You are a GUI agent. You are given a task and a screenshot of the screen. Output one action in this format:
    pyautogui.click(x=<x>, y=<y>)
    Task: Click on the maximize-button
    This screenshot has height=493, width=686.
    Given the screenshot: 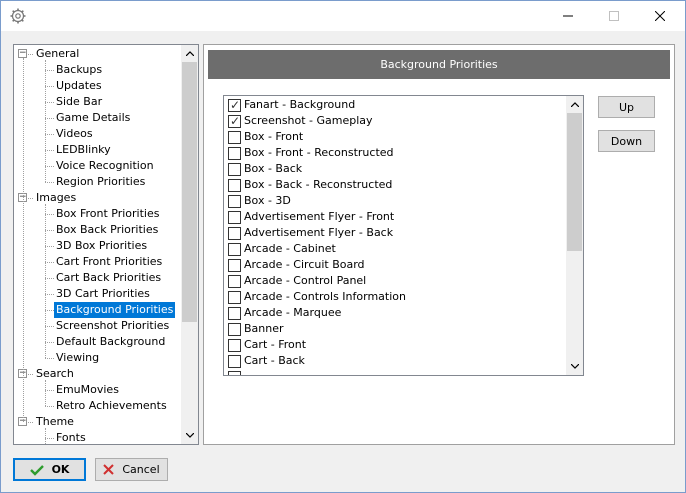 What is the action you would take?
    pyautogui.click(x=614, y=16)
    